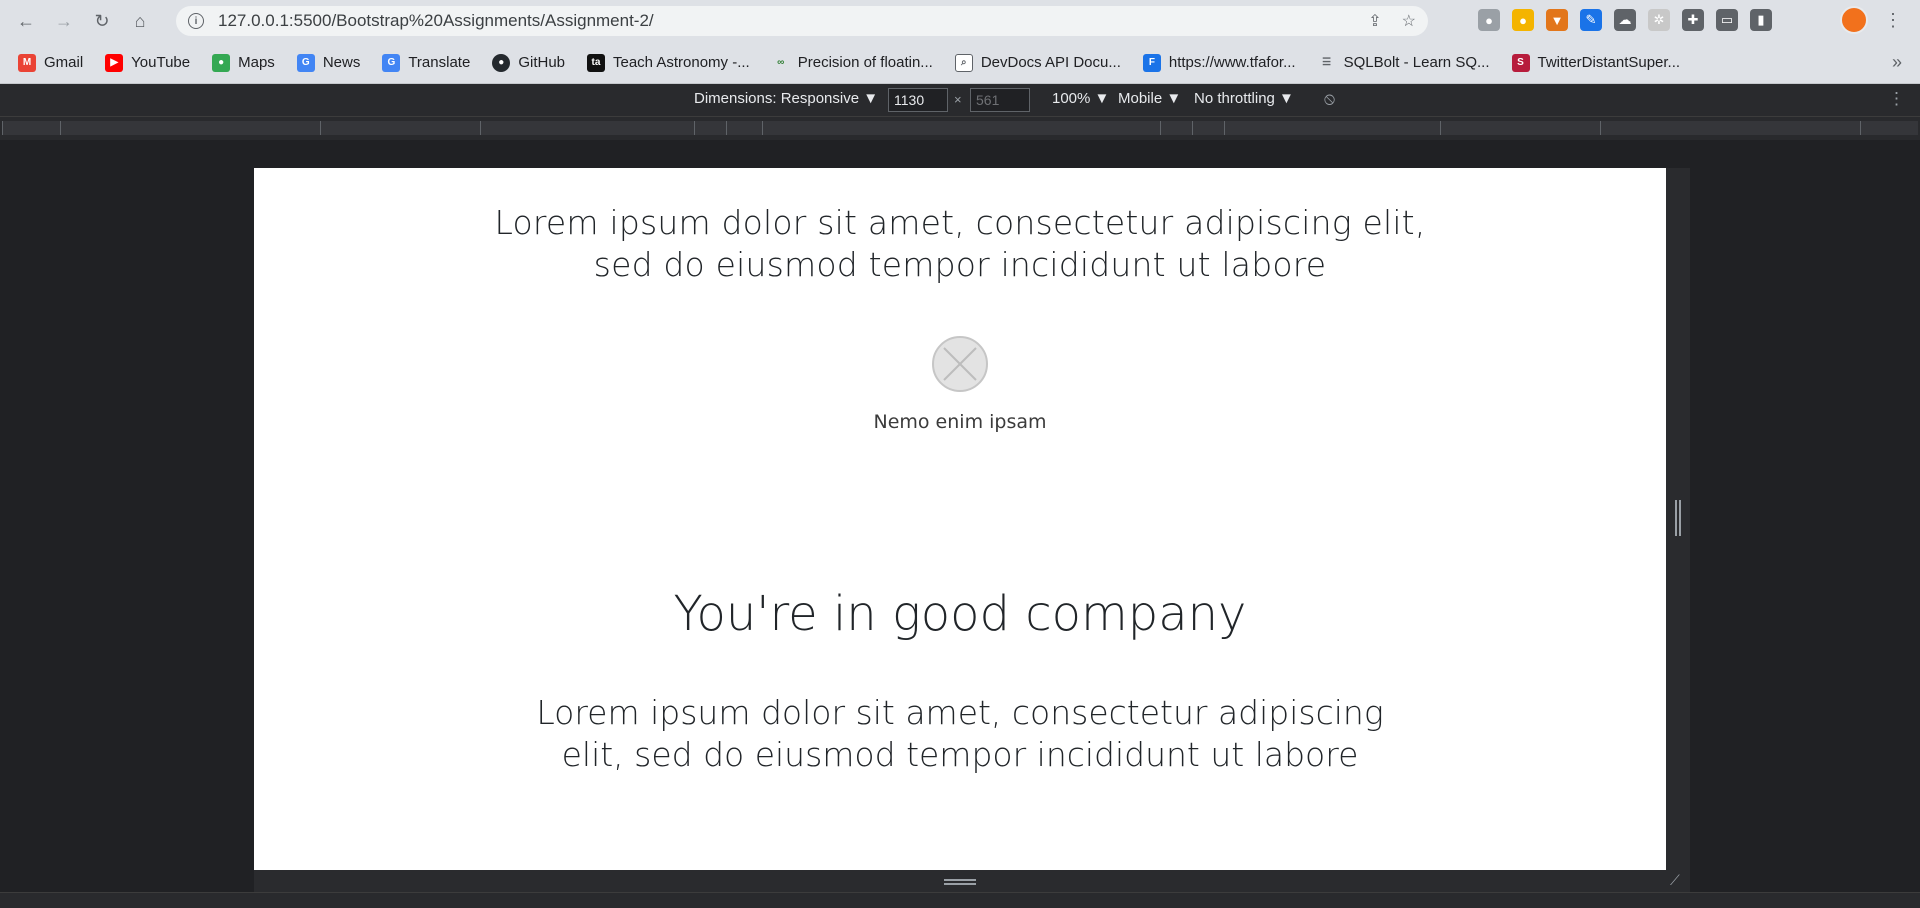  I want to click on extensions-area: ● ● ▼ ✎ ☁ ✲ ✚ ▭ ▮, so click(1625, 20).